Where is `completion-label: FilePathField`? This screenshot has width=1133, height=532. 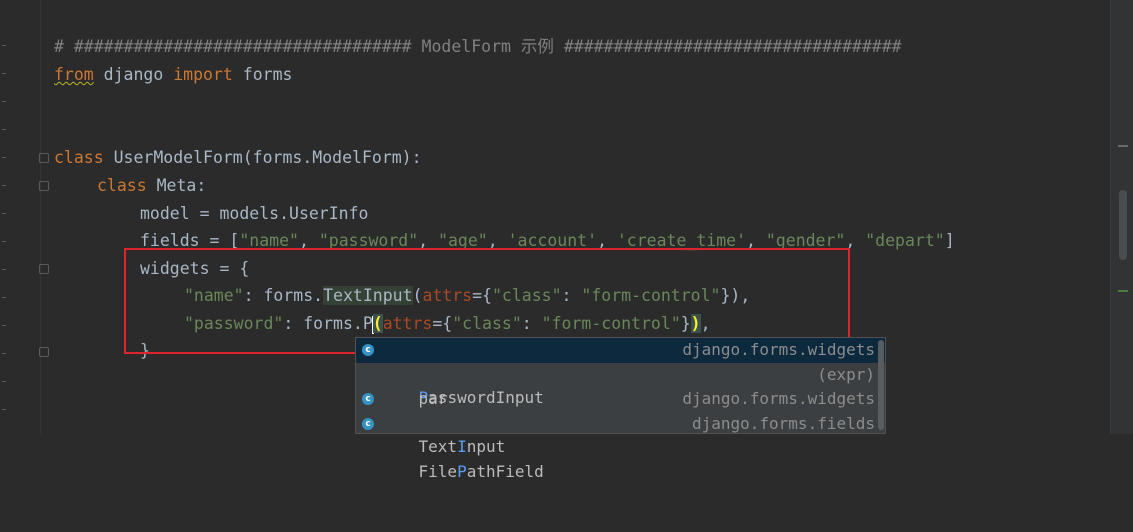 completion-label: FilePathField is located at coordinates (481, 471).